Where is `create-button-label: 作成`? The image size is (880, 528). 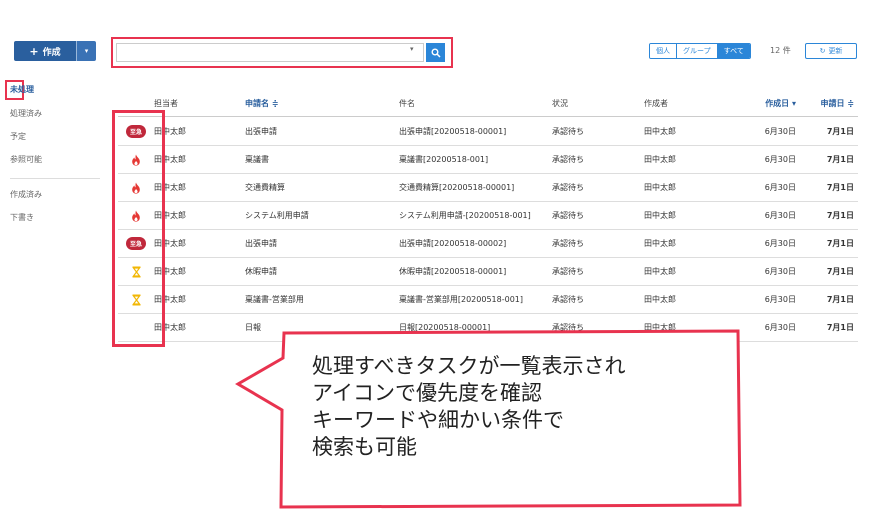
create-button-label: 作成 is located at coordinates (51, 52).